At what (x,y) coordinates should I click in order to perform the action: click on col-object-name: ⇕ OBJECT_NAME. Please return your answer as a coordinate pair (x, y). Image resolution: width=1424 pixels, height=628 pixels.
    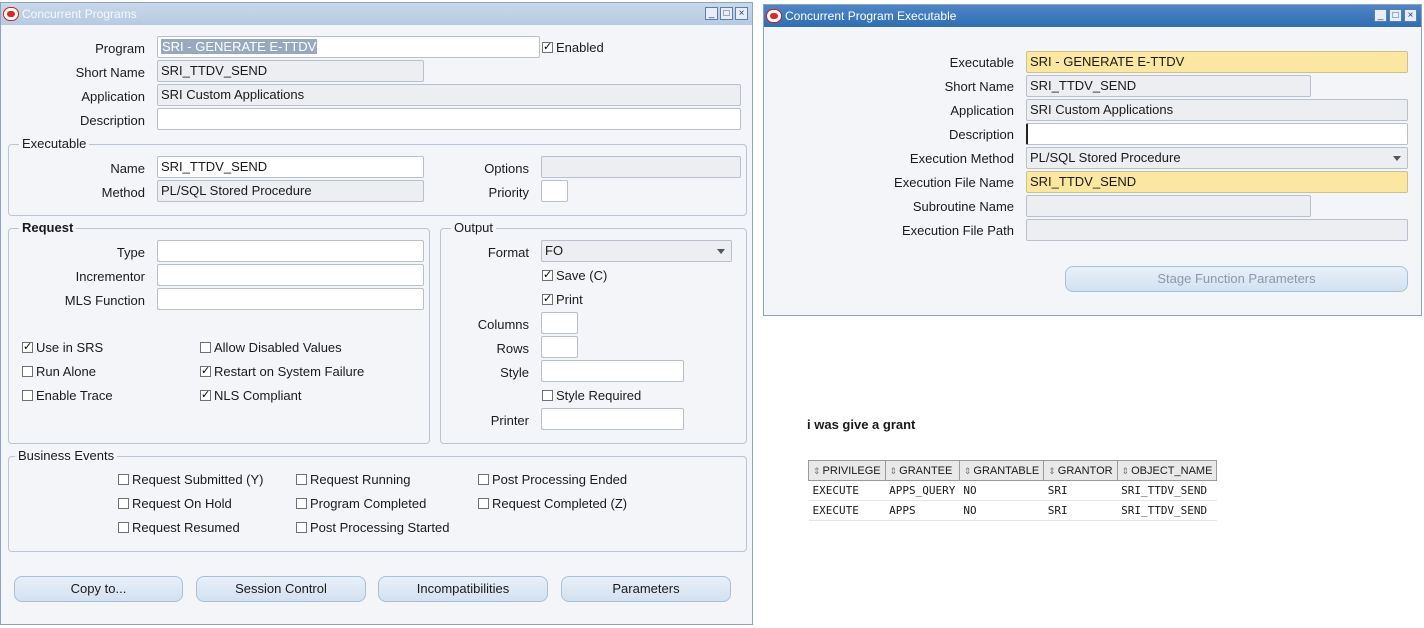
    Looking at the image, I should click on (1167, 470).